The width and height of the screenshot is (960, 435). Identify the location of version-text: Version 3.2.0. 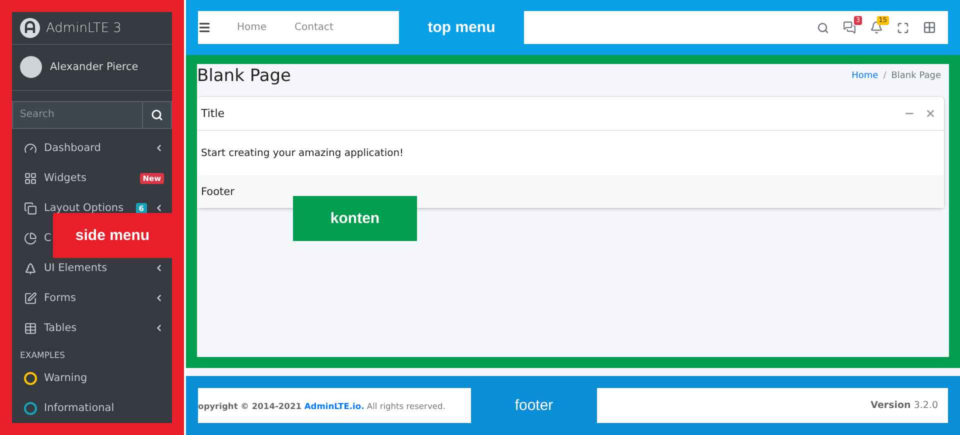
(904, 405).